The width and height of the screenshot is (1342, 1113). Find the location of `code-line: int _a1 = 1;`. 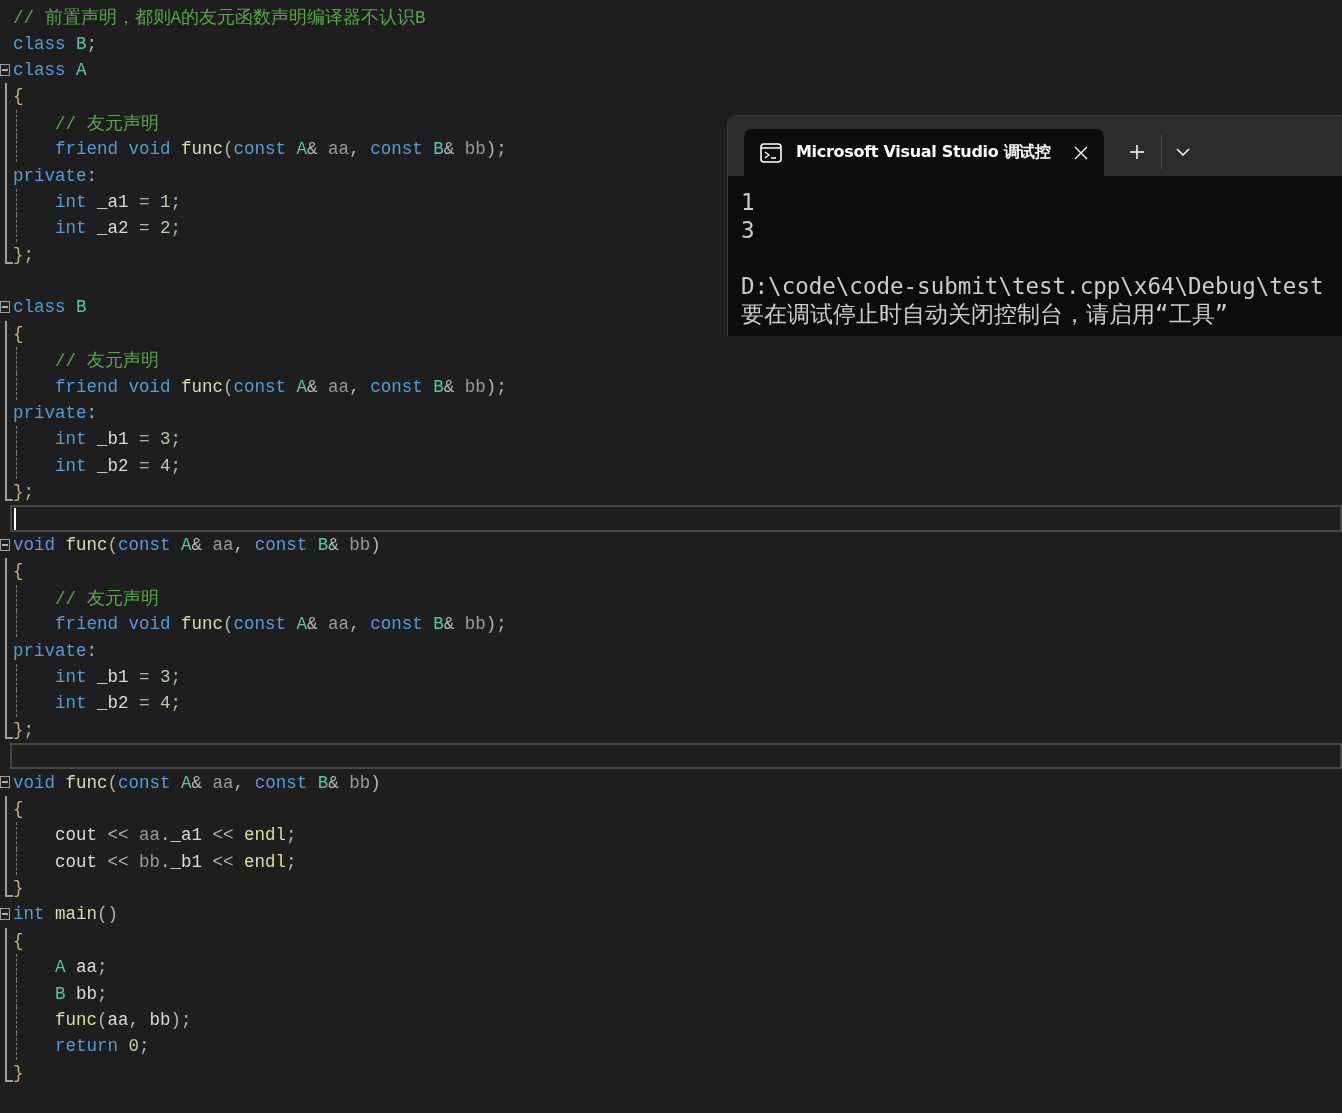

code-line: int _a1 = 1; is located at coordinates (118, 201).